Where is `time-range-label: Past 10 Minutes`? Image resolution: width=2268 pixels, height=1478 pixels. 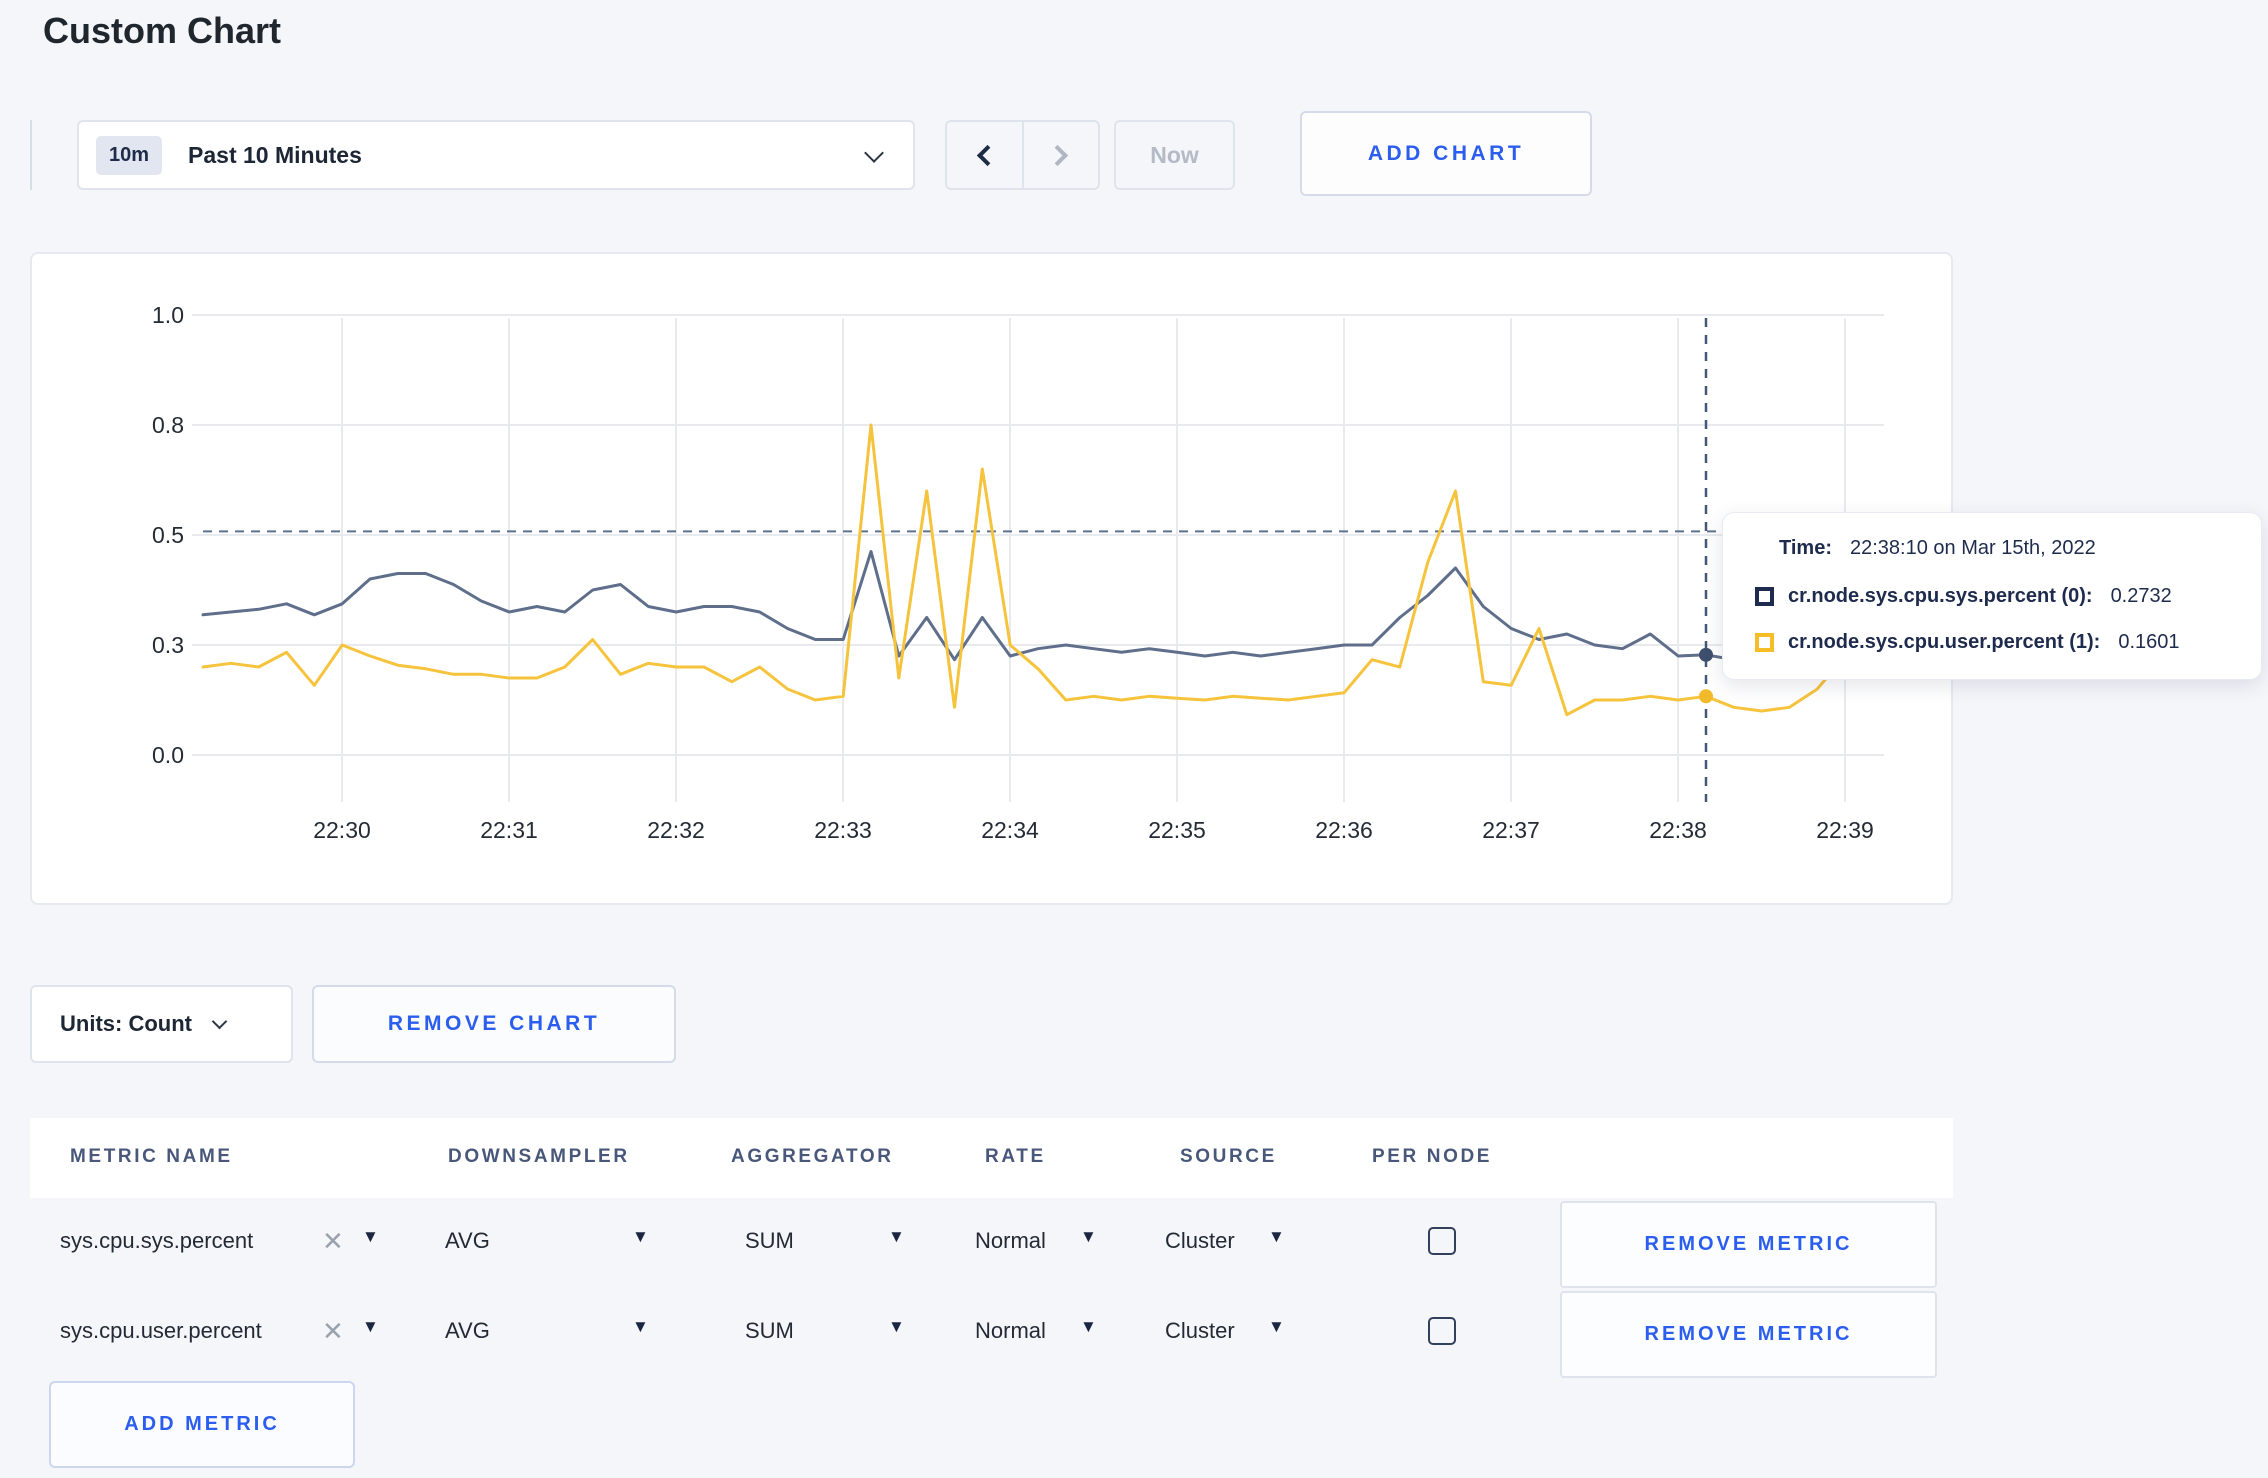 time-range-label: Past 10 Minutes is located at coordinates (275, 154).